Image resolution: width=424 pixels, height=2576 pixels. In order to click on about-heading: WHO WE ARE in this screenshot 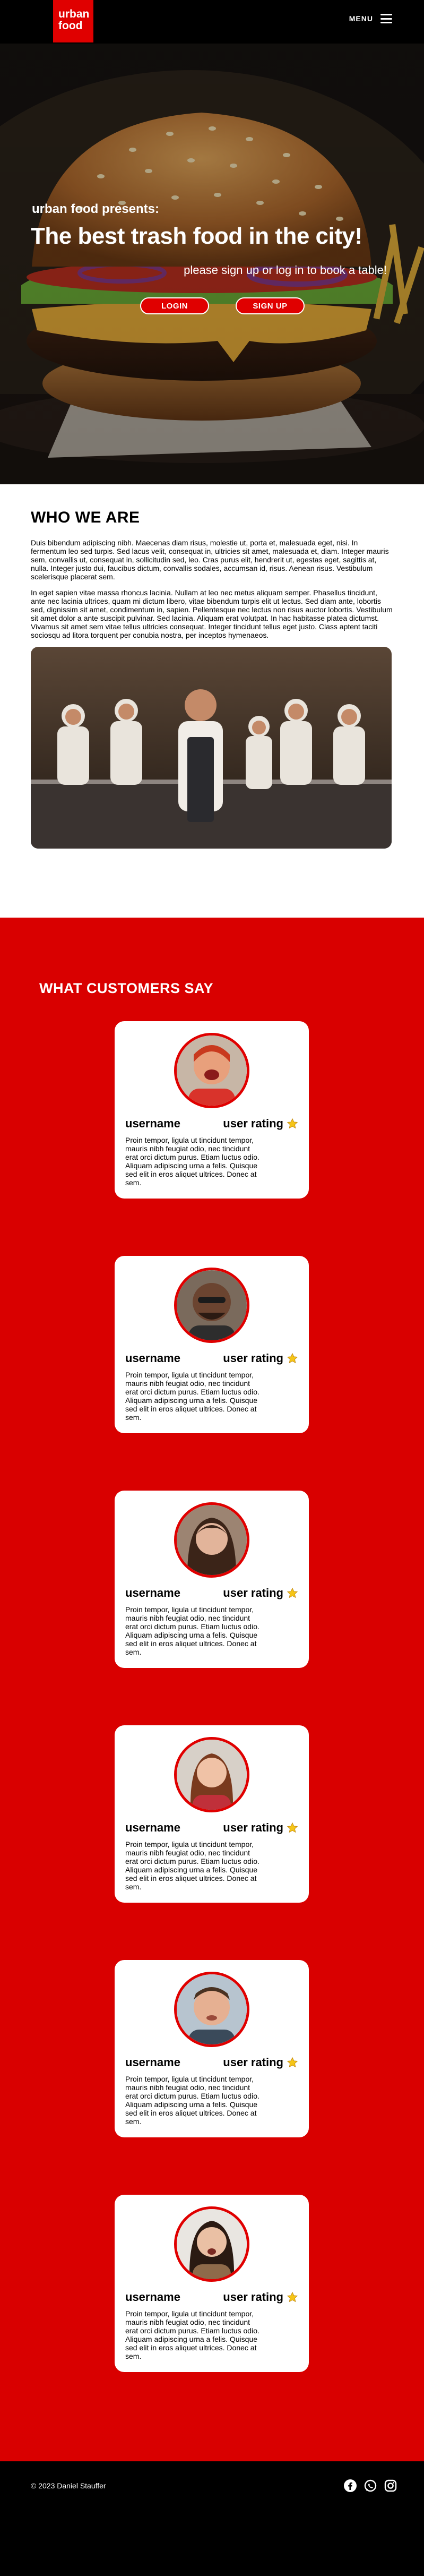, I will do `click(86, 517)`.